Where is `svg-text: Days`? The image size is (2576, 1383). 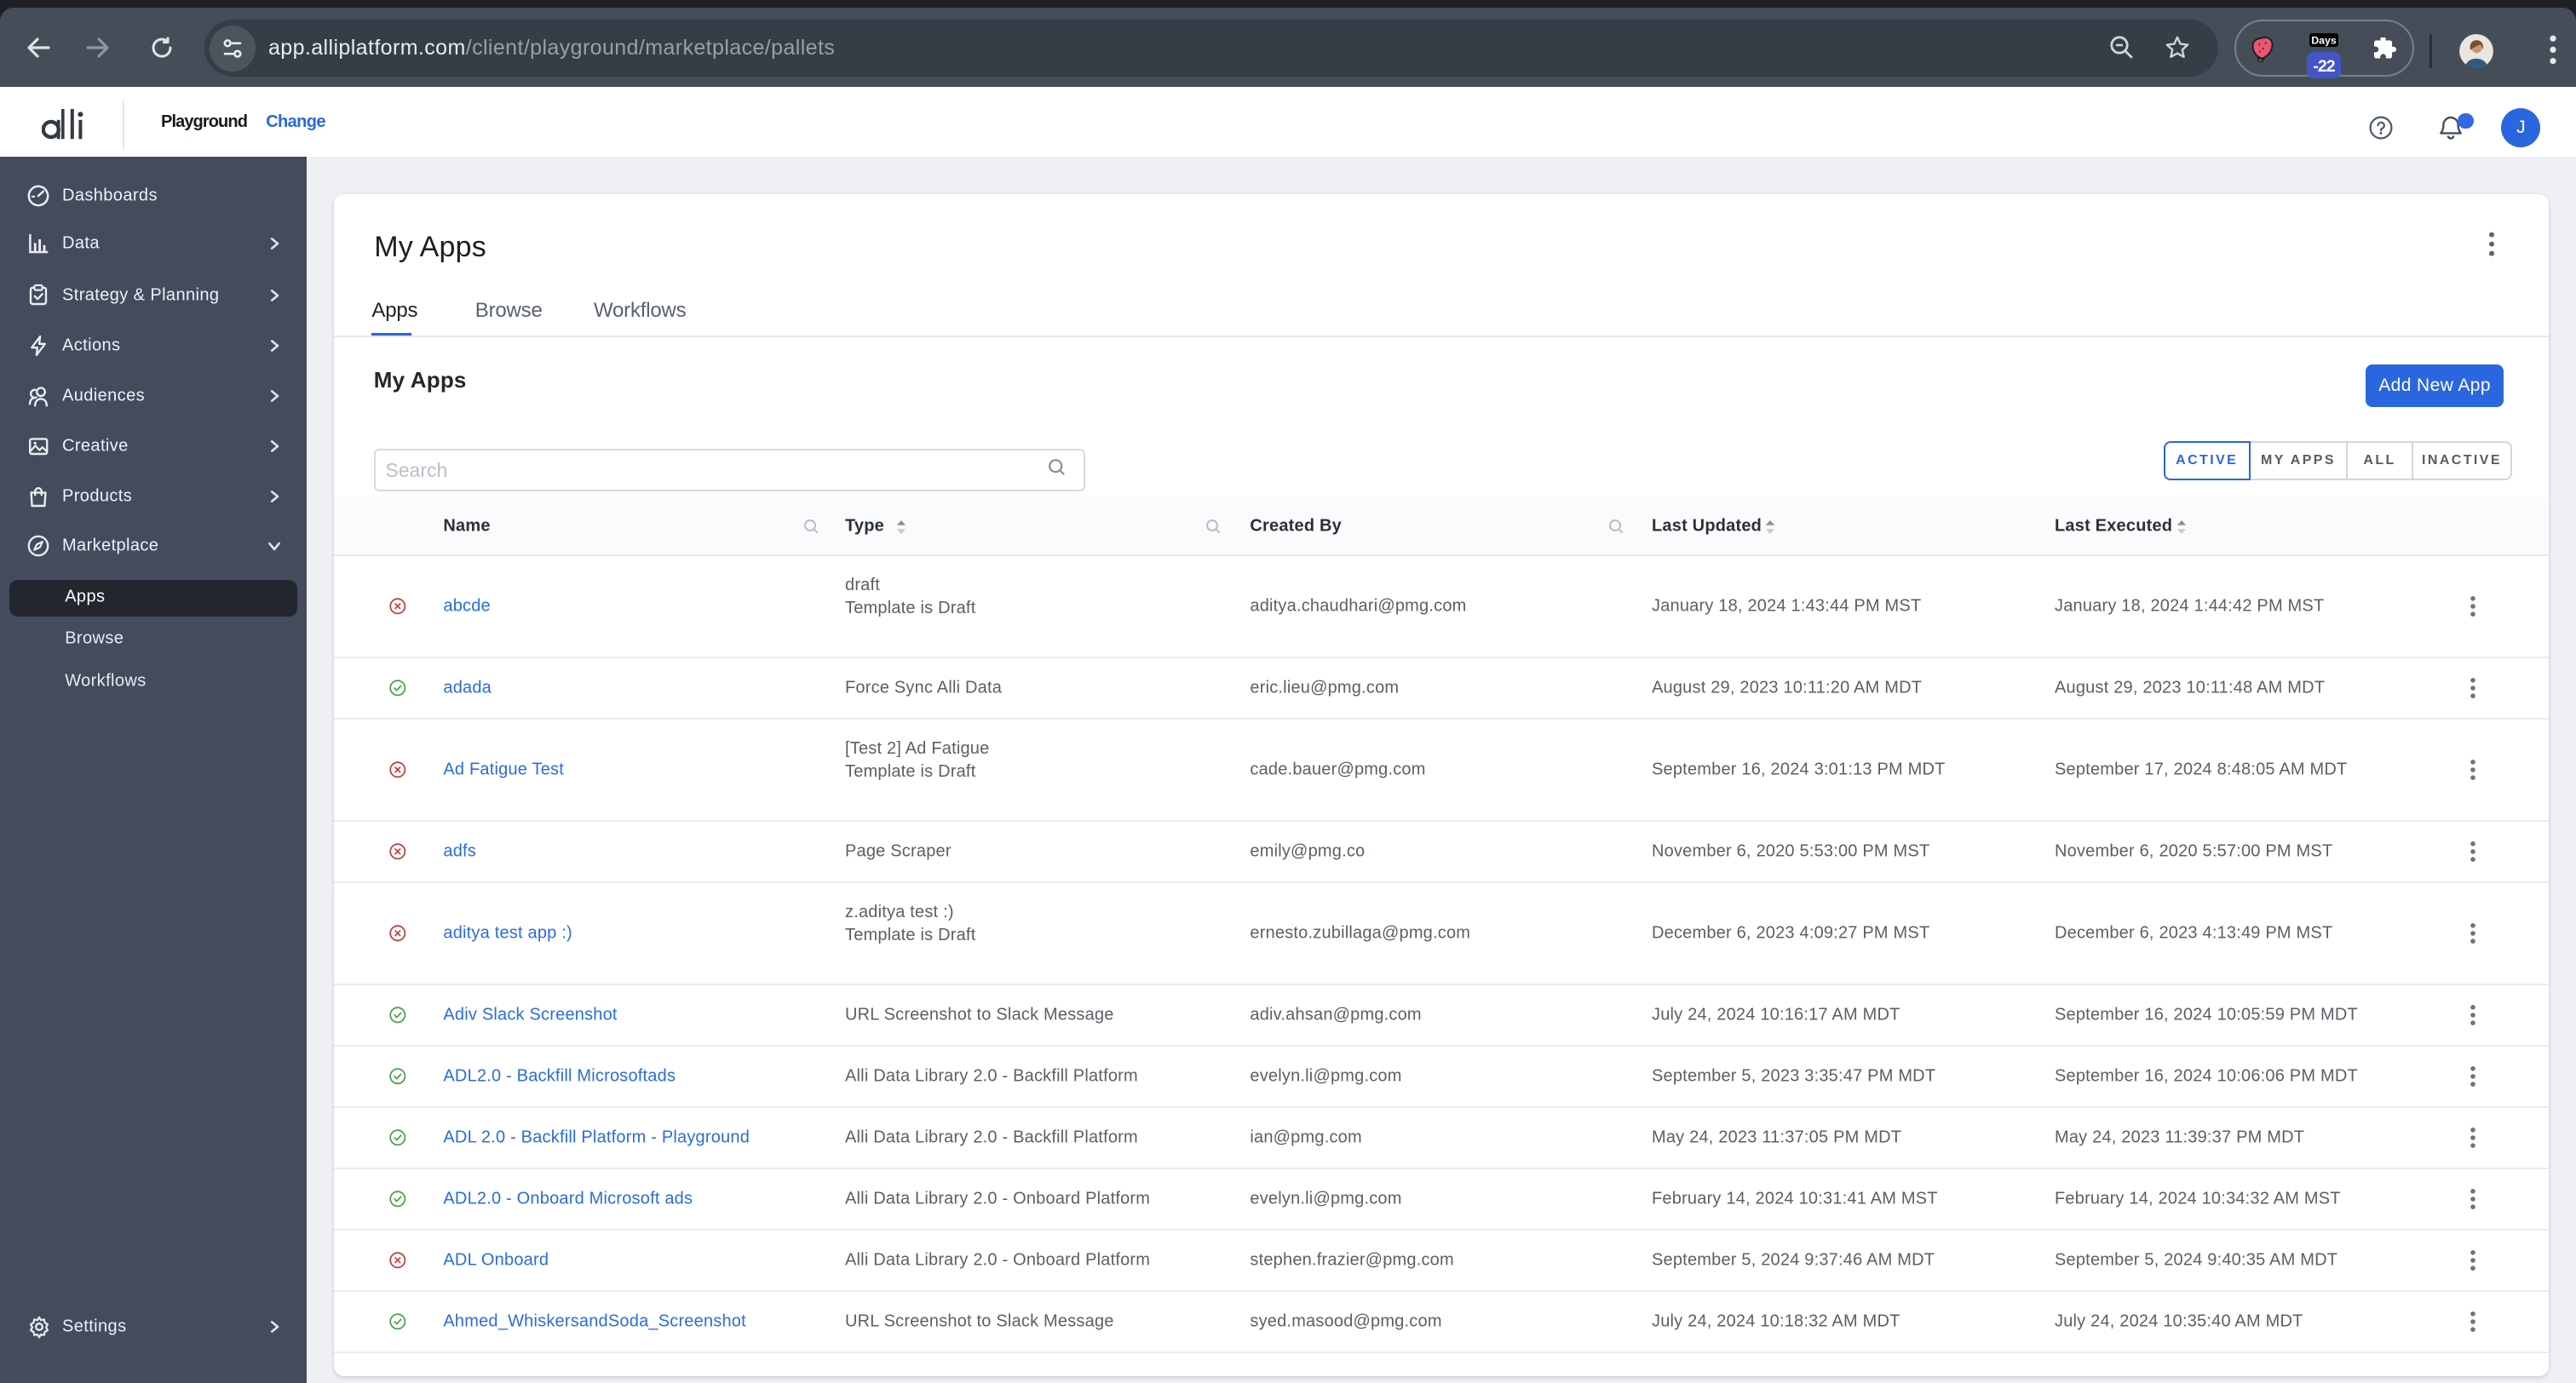
svg-text: Days is located at coordinates (2324, 41).